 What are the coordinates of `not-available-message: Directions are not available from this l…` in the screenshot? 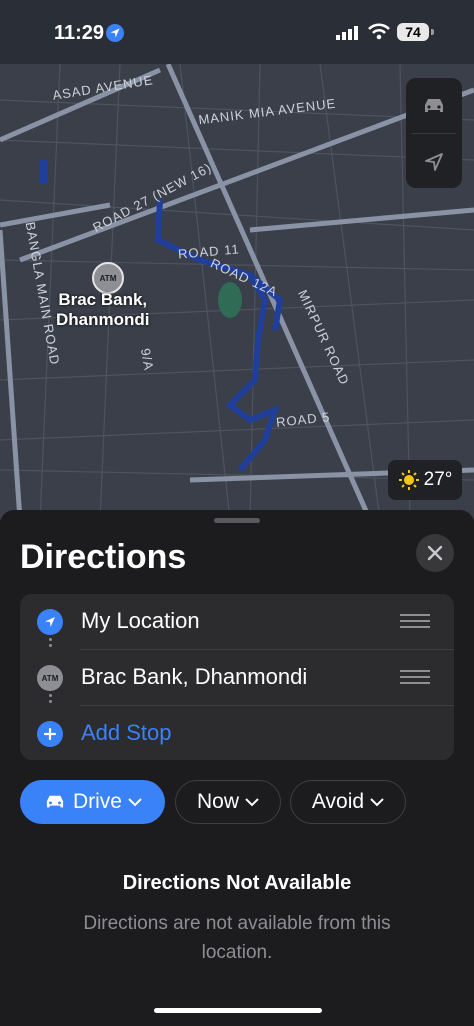 It's located at (237, 938).